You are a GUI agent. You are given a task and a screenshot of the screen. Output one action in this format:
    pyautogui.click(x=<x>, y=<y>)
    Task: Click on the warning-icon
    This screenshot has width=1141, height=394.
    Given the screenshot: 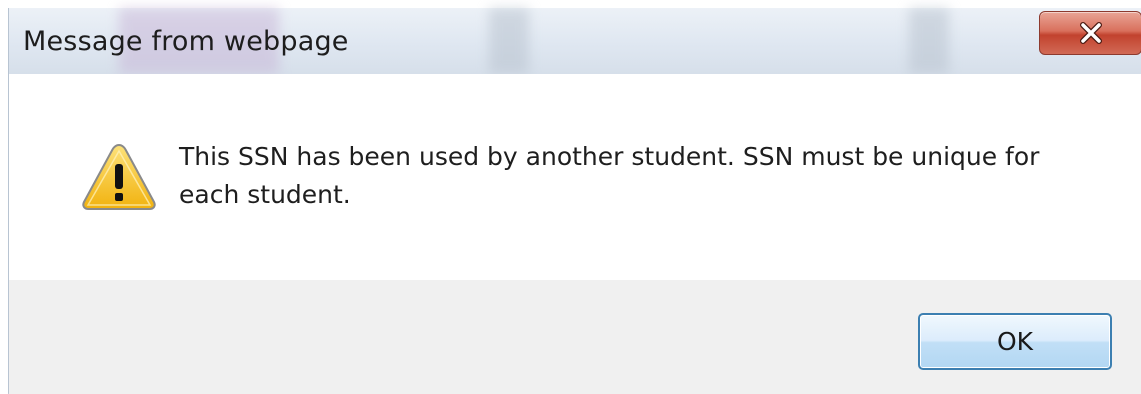 What is the action you would take?
    pyautogui.click(x=119, y=176)
    